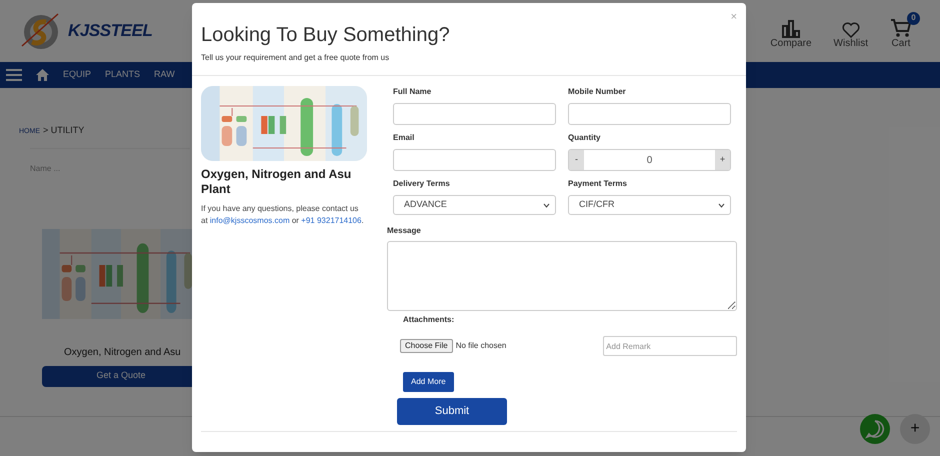  Describe the element at coordinates (562, 276) in the screenshot. I see `message-field` at that location.